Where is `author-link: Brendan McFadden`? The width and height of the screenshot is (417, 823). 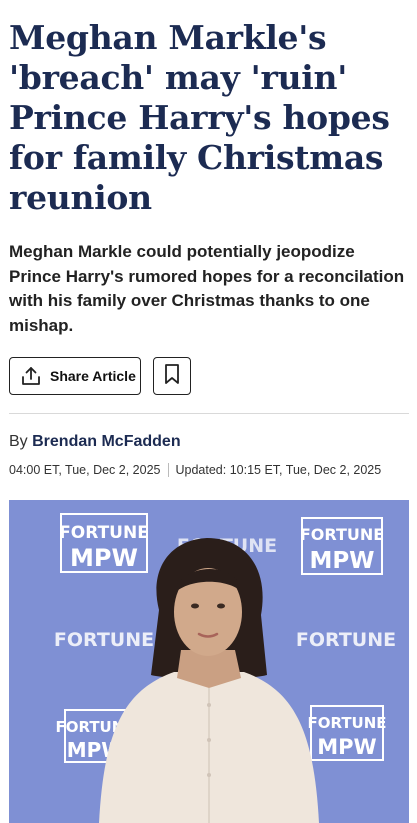
author-link: Brendan McFadden is located at coordinates (106, 441).